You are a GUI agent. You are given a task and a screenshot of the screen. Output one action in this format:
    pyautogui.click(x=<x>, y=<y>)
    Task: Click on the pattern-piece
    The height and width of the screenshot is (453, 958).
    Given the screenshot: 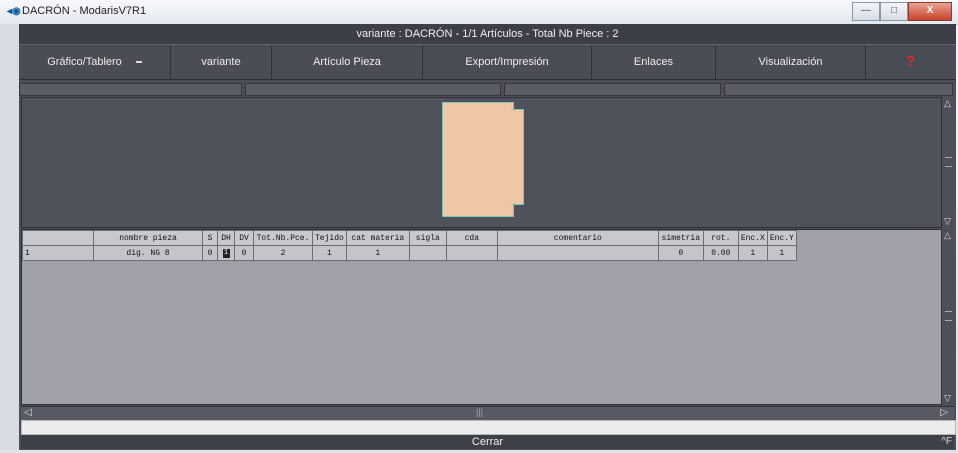 What is the action you would take?
    pyautogui.click(x=478, y=159)
    